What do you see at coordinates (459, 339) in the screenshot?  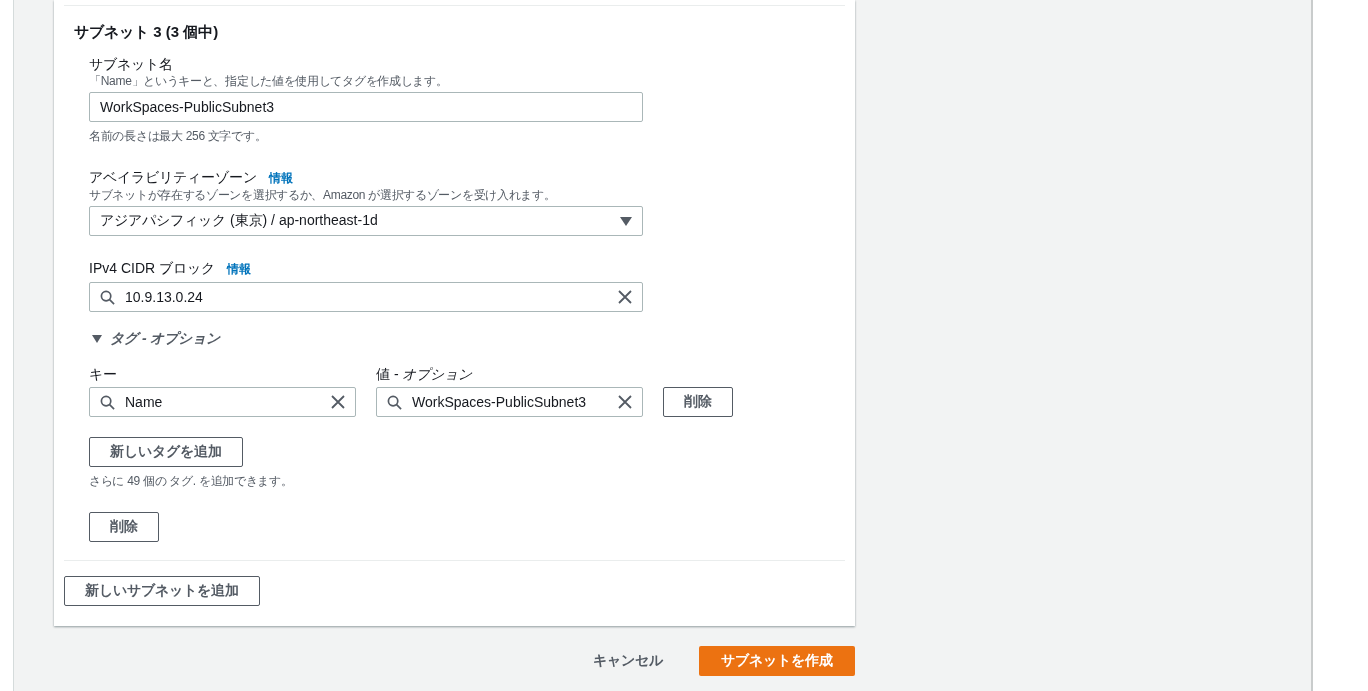 I see `tags-toggle: タグ - オプション` at bounding box center [459, 339].